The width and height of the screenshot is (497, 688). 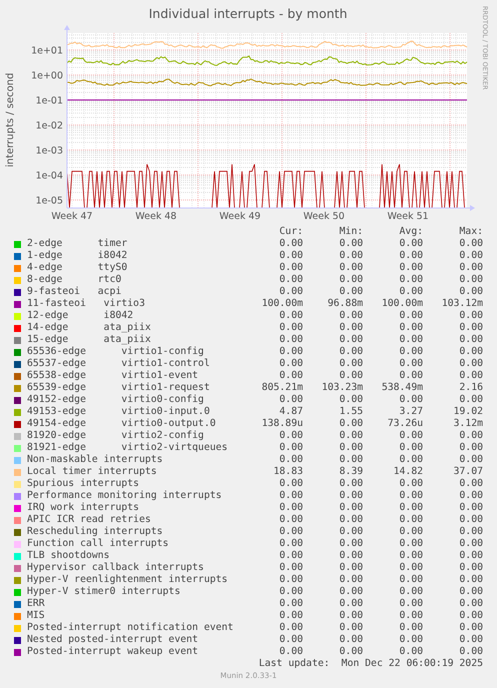 What do you see at coordinates (470, 388) in the screenshot?
I see `max-value: 2.16` at bounding box center [470, 388].